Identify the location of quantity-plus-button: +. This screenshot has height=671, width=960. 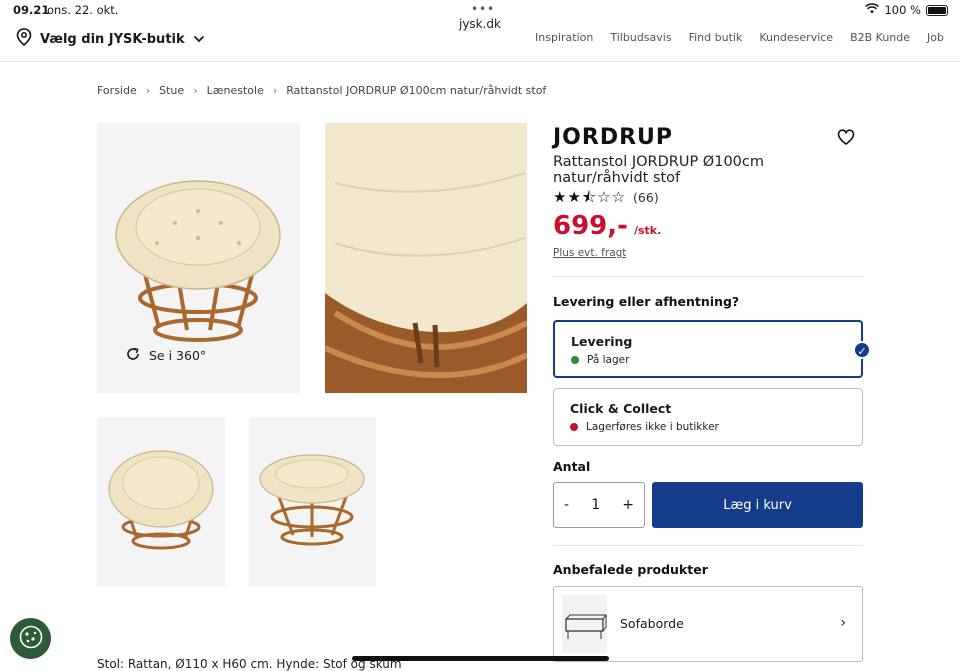
(628, 505).